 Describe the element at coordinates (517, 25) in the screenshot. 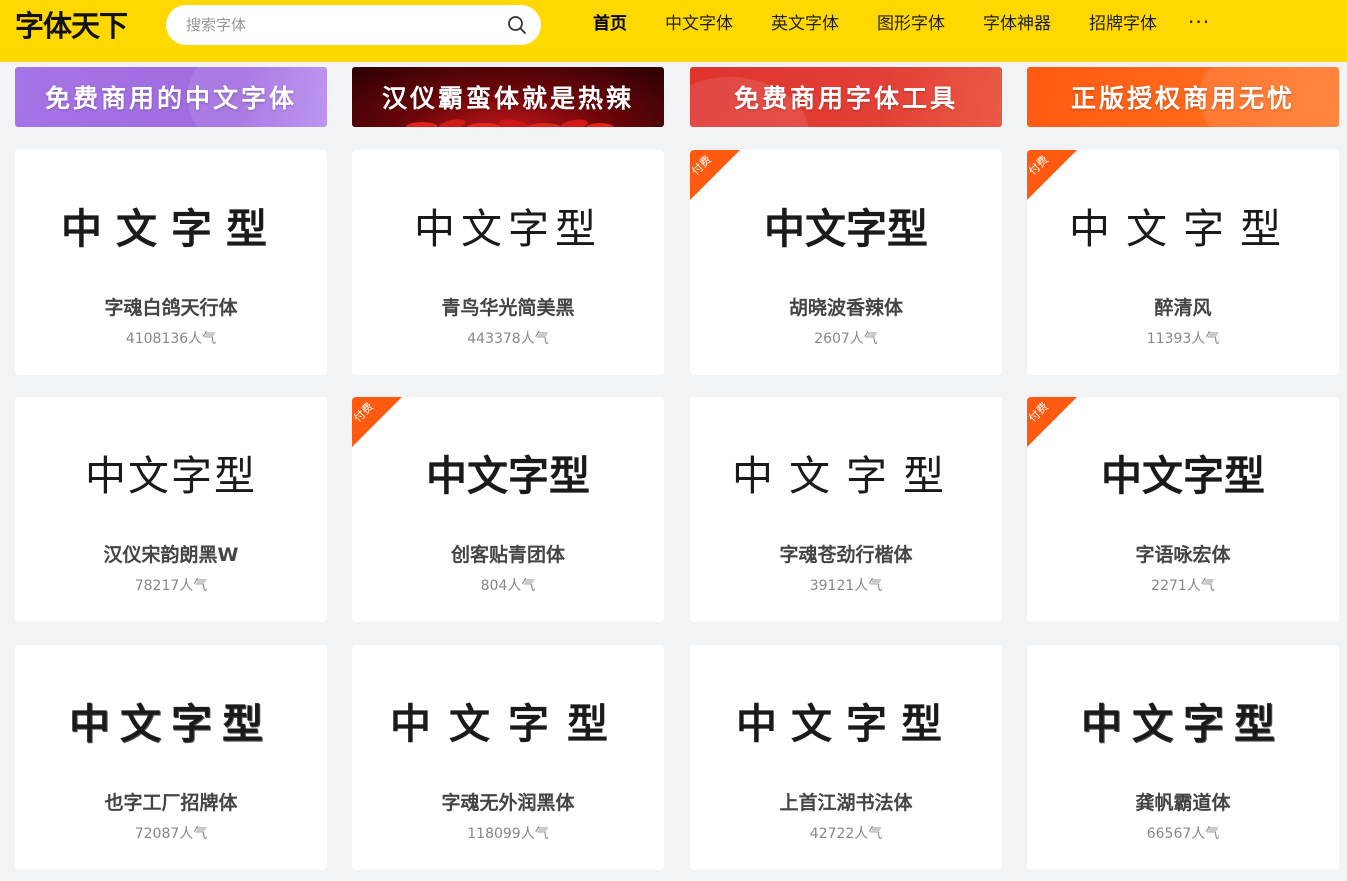

I see `search-icon` at that location.